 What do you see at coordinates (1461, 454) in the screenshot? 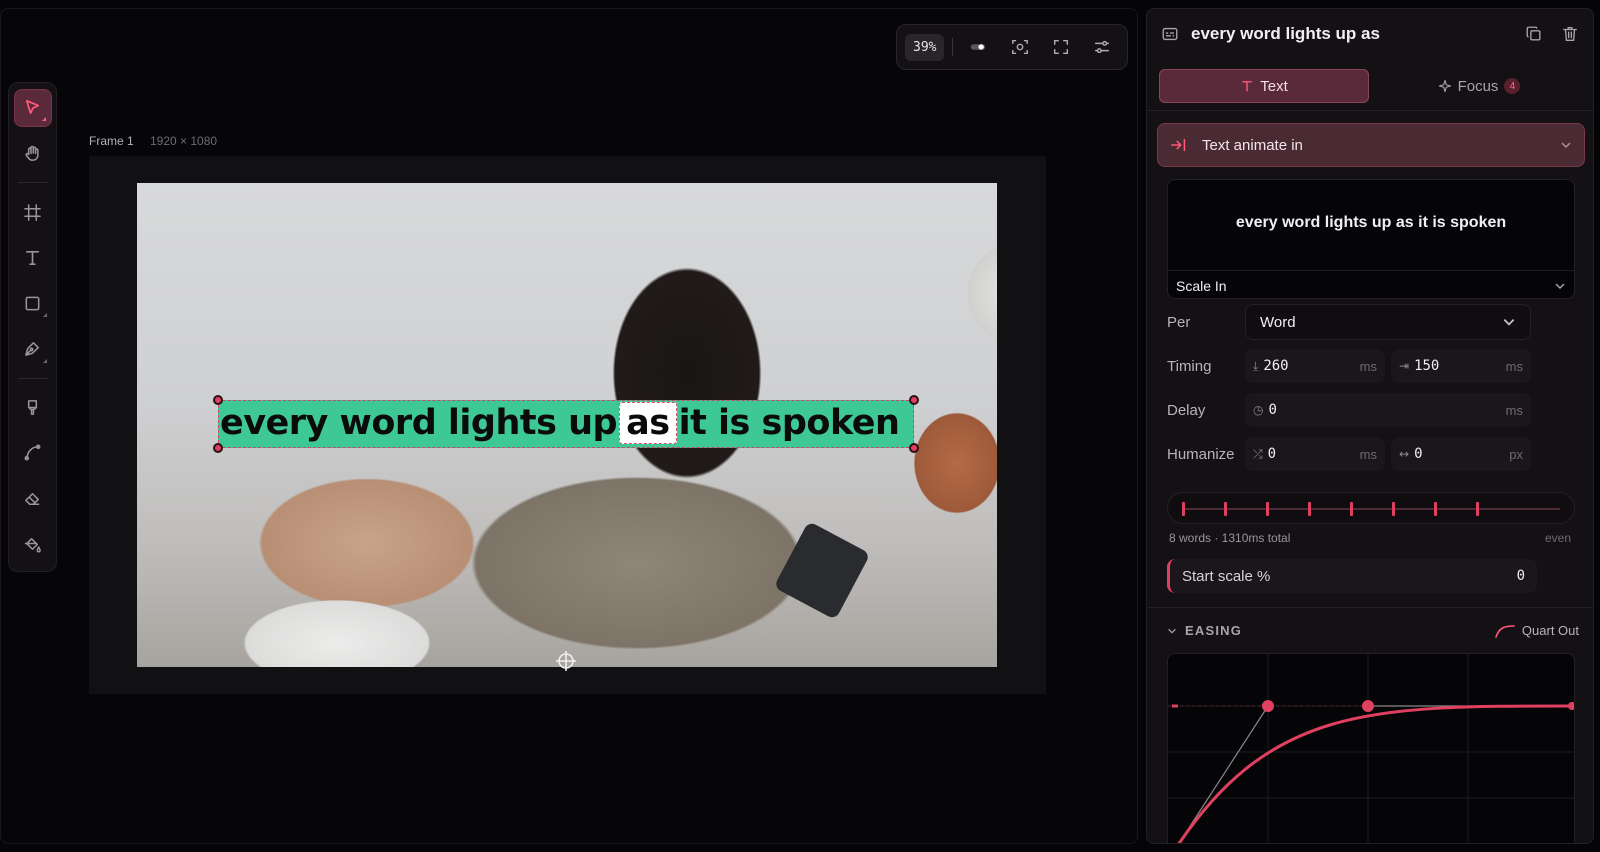
I see `humanize-offset-field: ↔ 0 px` at bounding box center [1461, 454].